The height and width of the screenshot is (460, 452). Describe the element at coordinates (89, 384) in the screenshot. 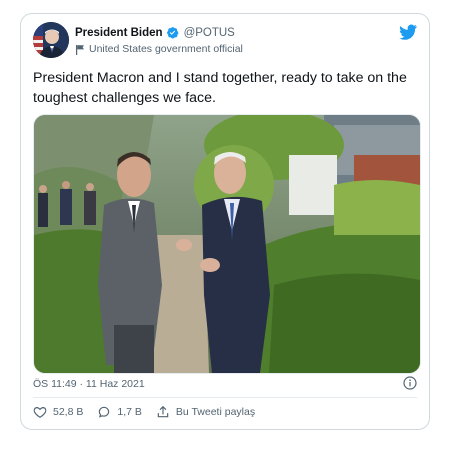

I see `tweet-timestamp: ÖS 11:49 · 11 Haz 2021` at that location.